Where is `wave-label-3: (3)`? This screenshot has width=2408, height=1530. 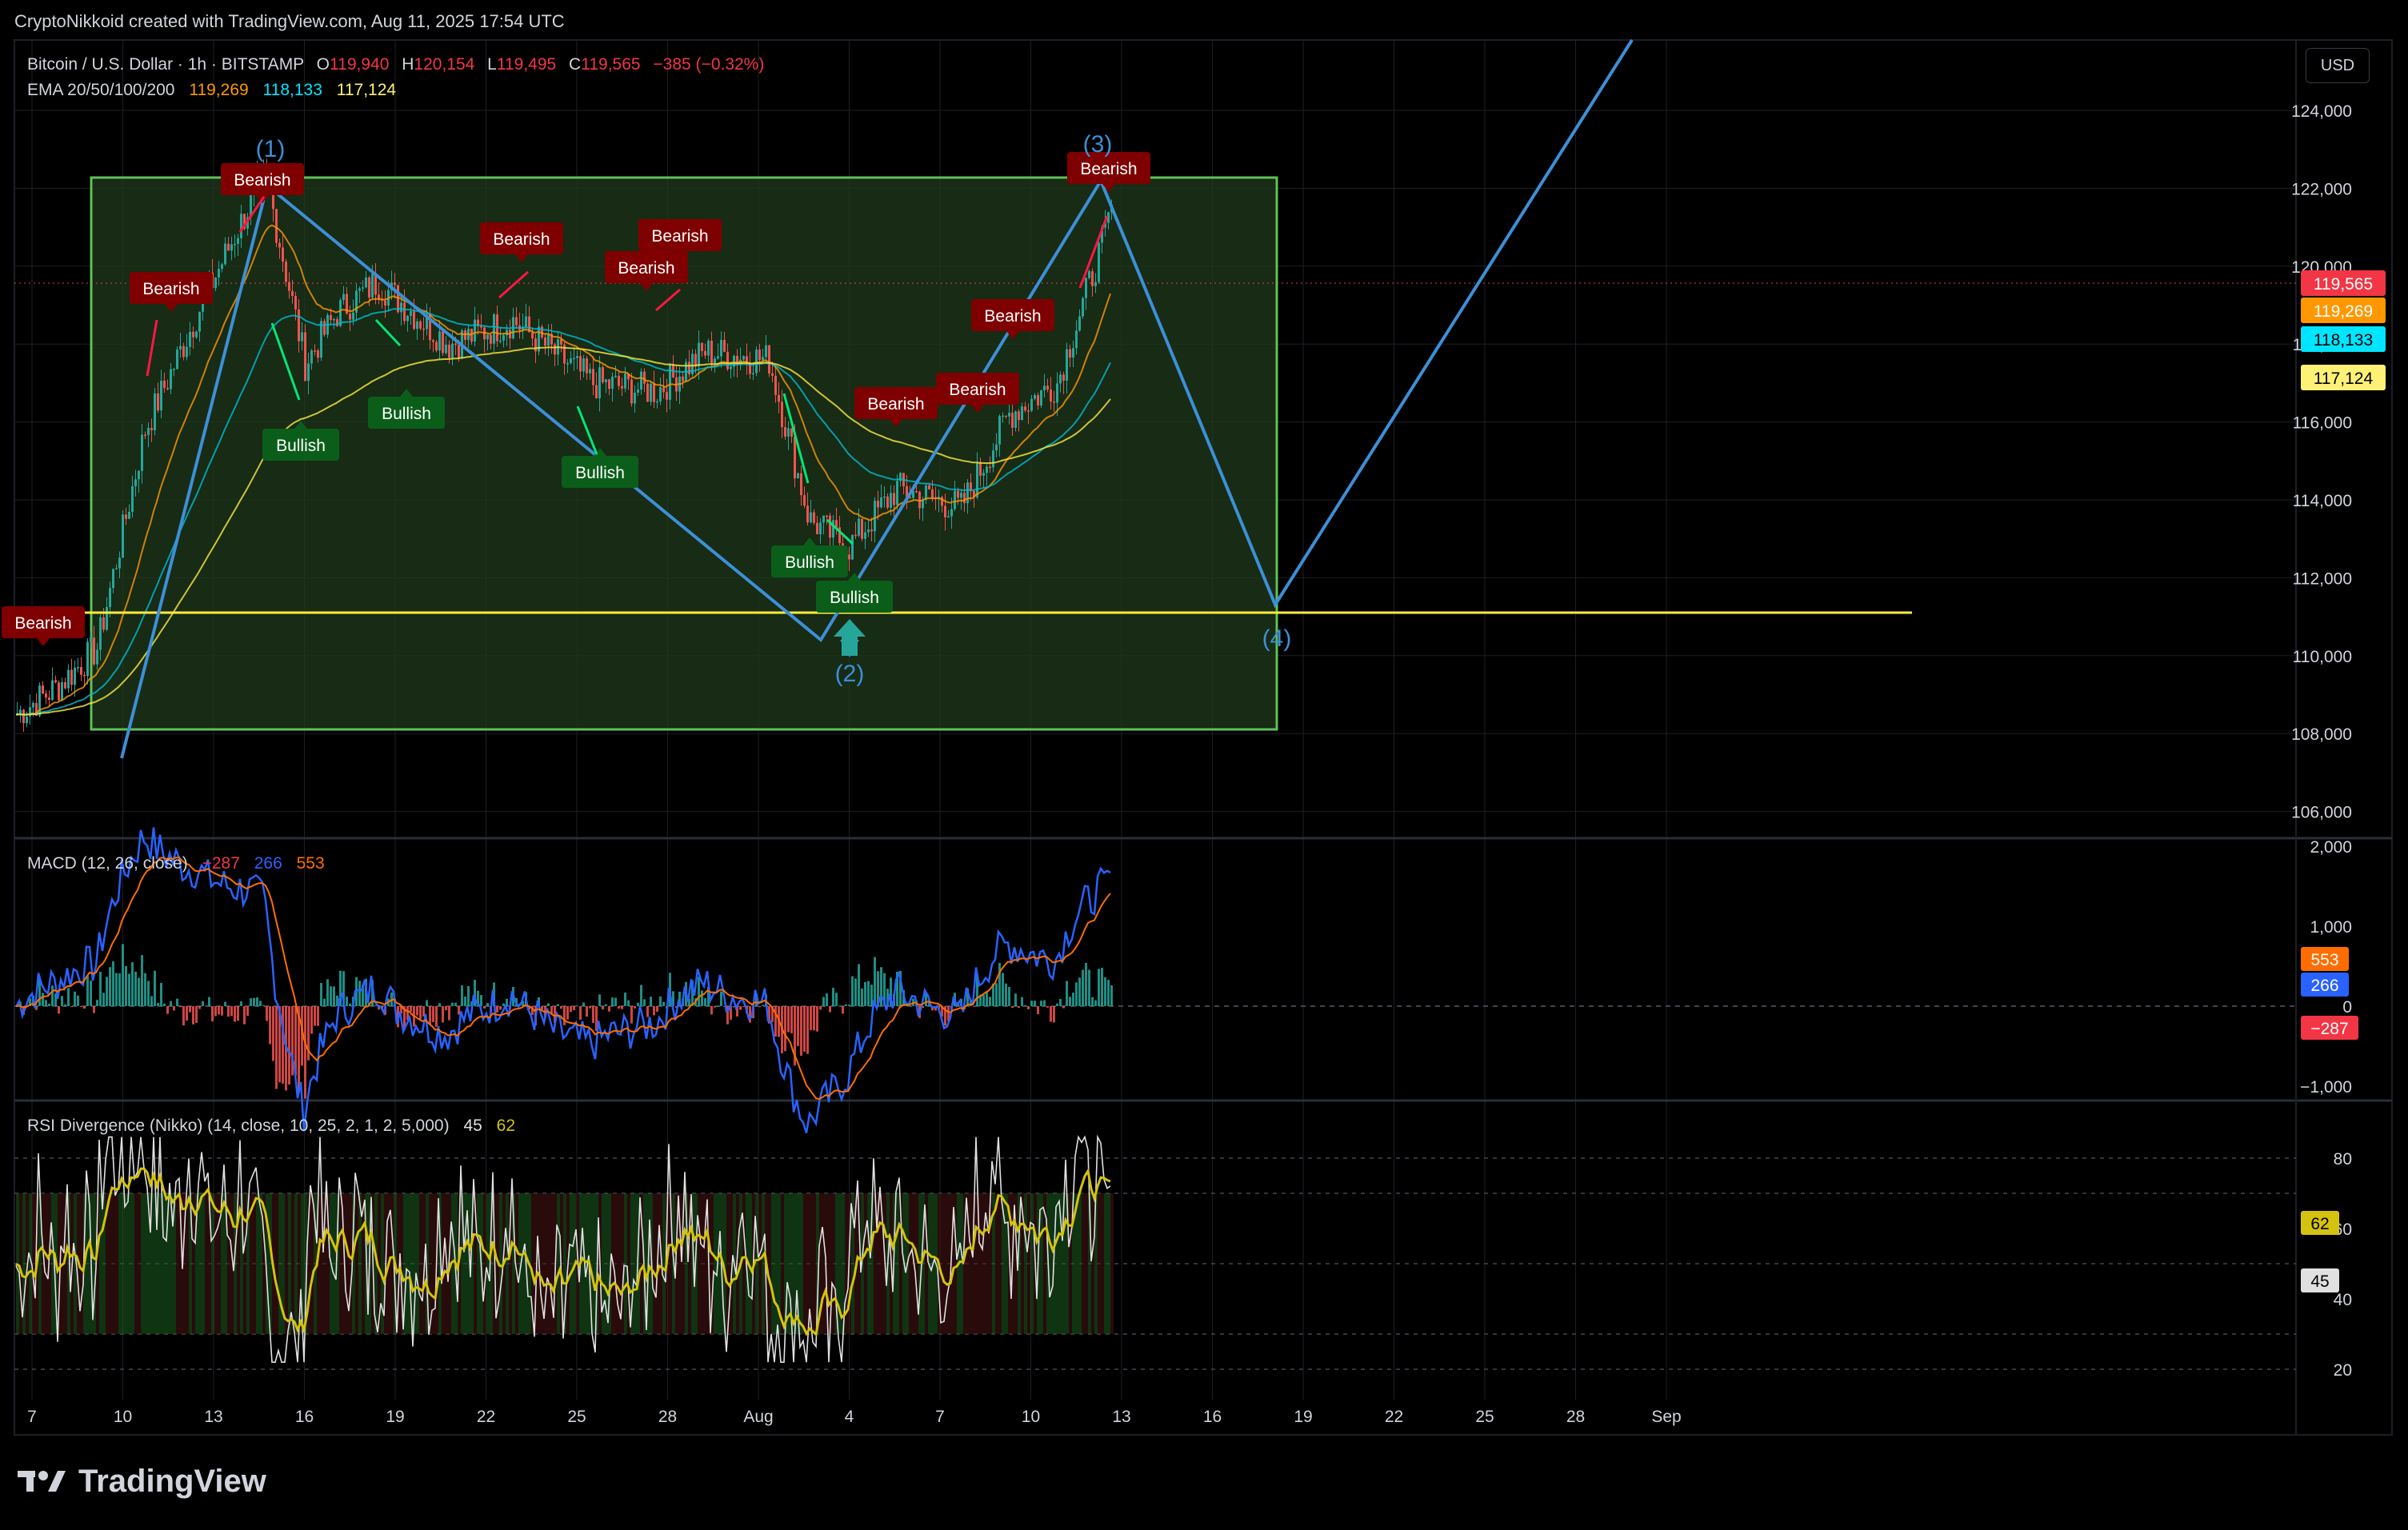 wave-label-3: (3) is located at coordinates (1098, 144).